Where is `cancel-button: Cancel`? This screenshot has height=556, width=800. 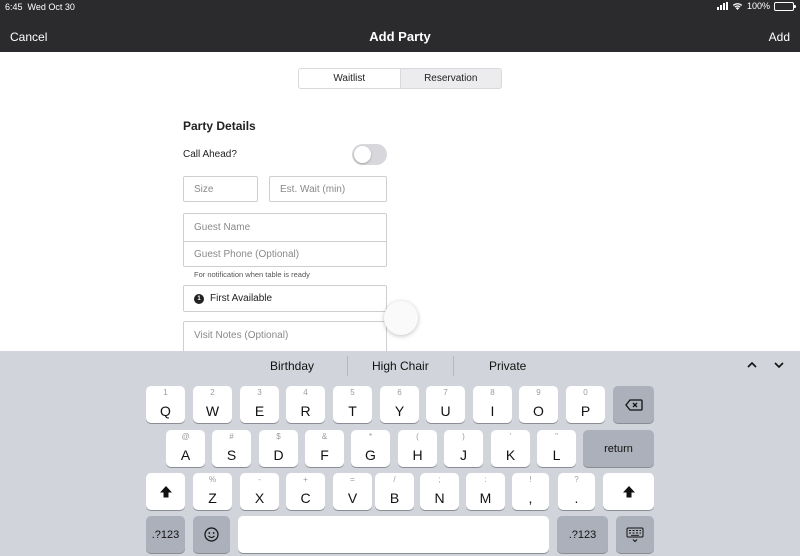 cancel-button: Cancel is located at coordinates (28, 37).